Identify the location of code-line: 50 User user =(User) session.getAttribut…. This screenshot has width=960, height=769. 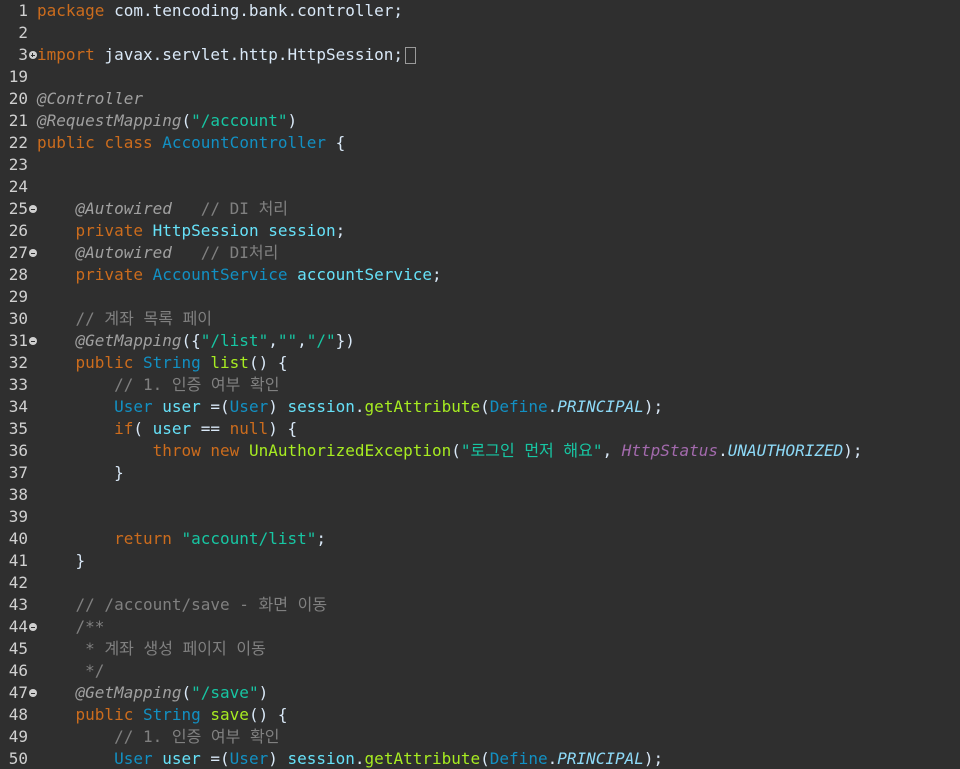
(480, 758).